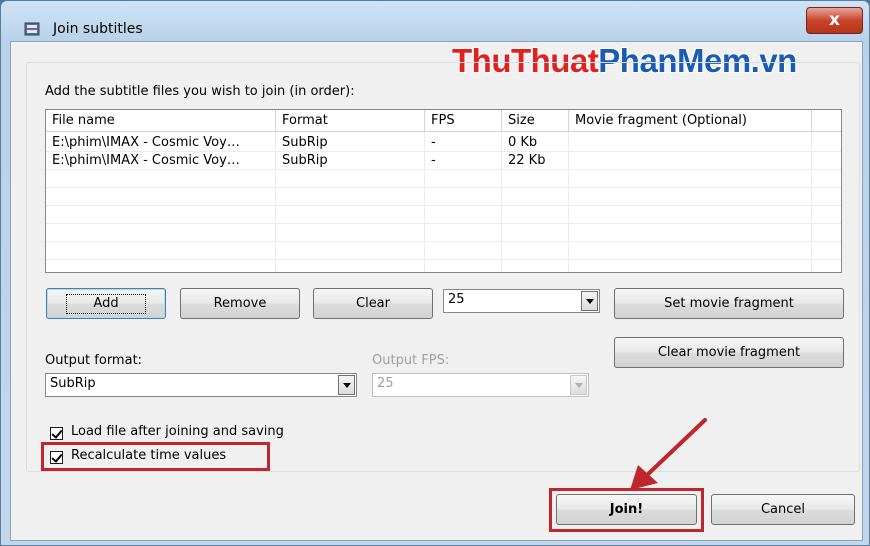  I want to click on clear-button-label: Clear, so click(373, 303).